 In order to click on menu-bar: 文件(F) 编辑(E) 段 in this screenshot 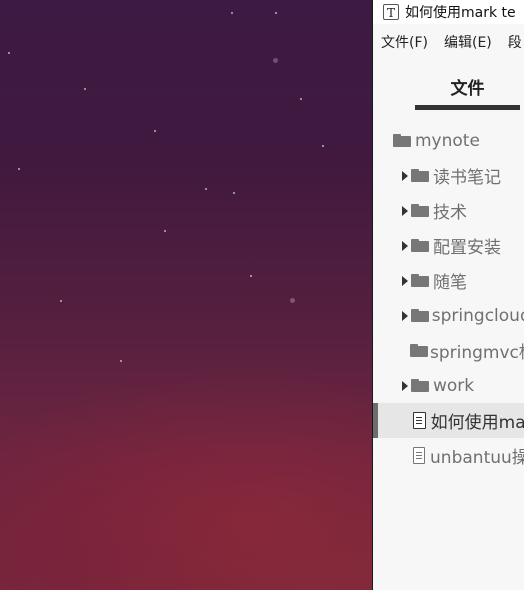, I will do `click(448, 42)`.